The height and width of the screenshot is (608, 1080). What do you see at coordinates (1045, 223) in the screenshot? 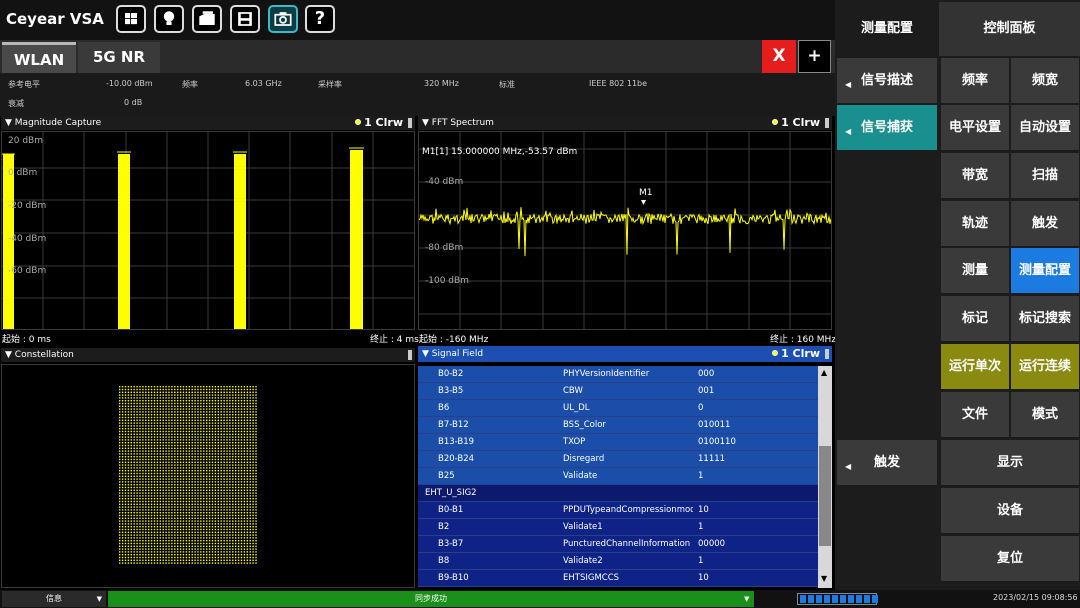
I see `trigger-button: 触发` at bounding box center [1045, 223].